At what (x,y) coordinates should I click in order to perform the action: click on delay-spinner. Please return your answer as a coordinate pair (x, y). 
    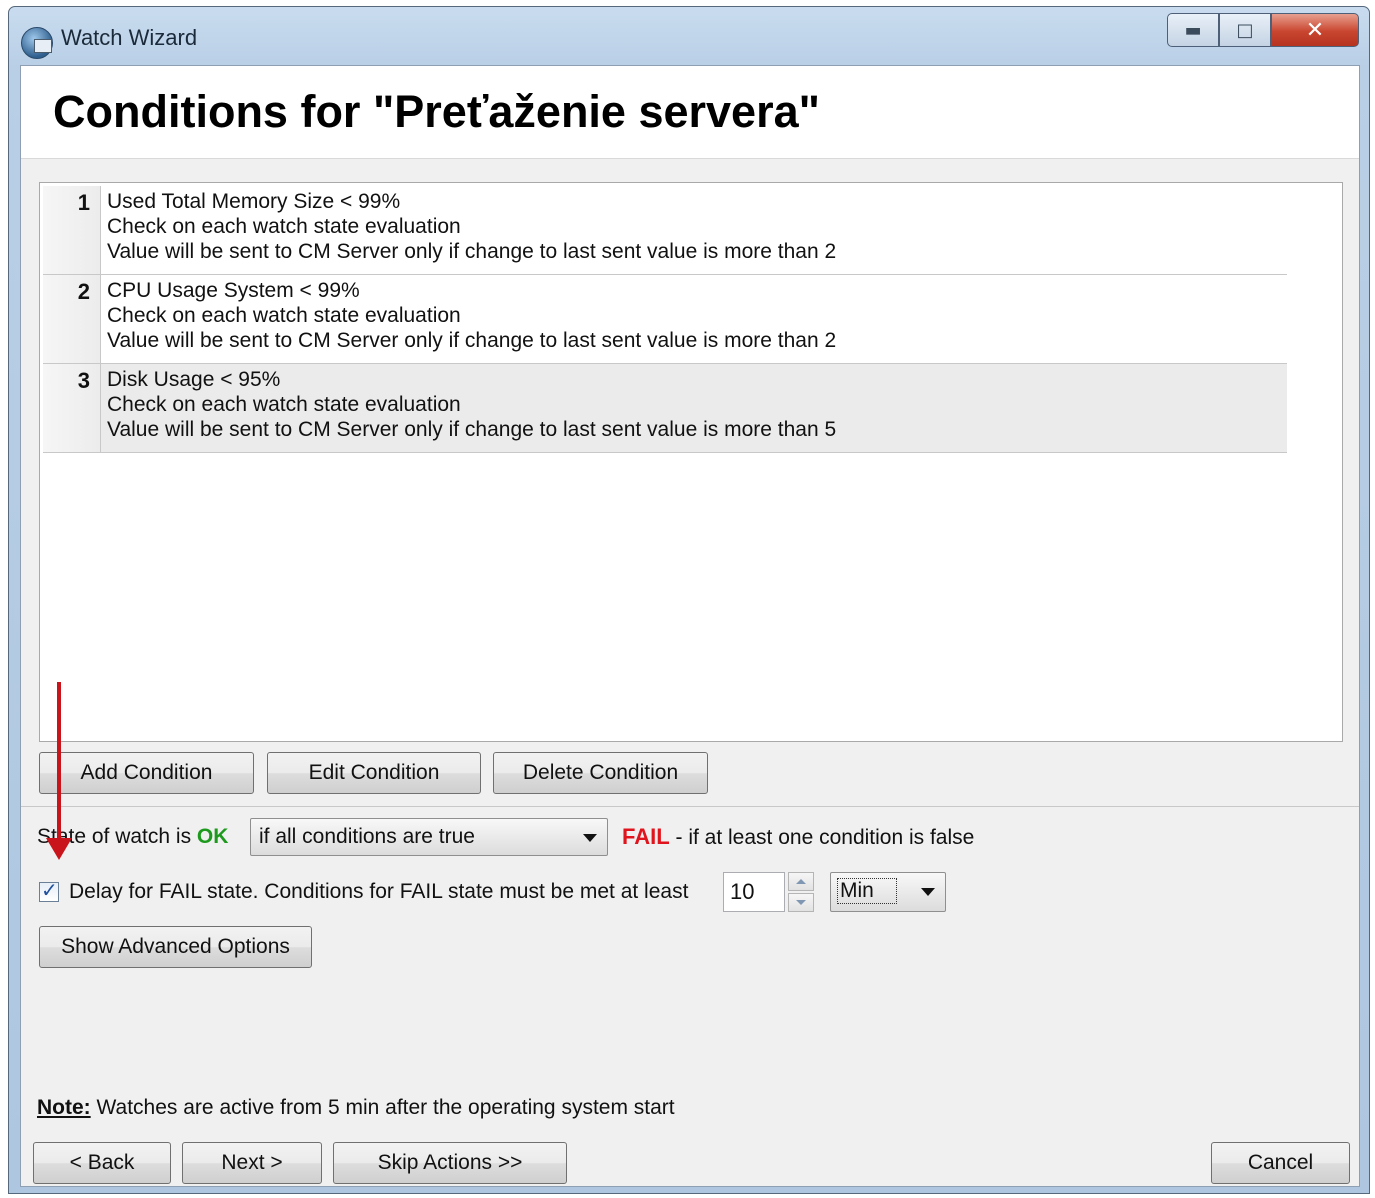
    Looking at the image, I should click on (801, 892).